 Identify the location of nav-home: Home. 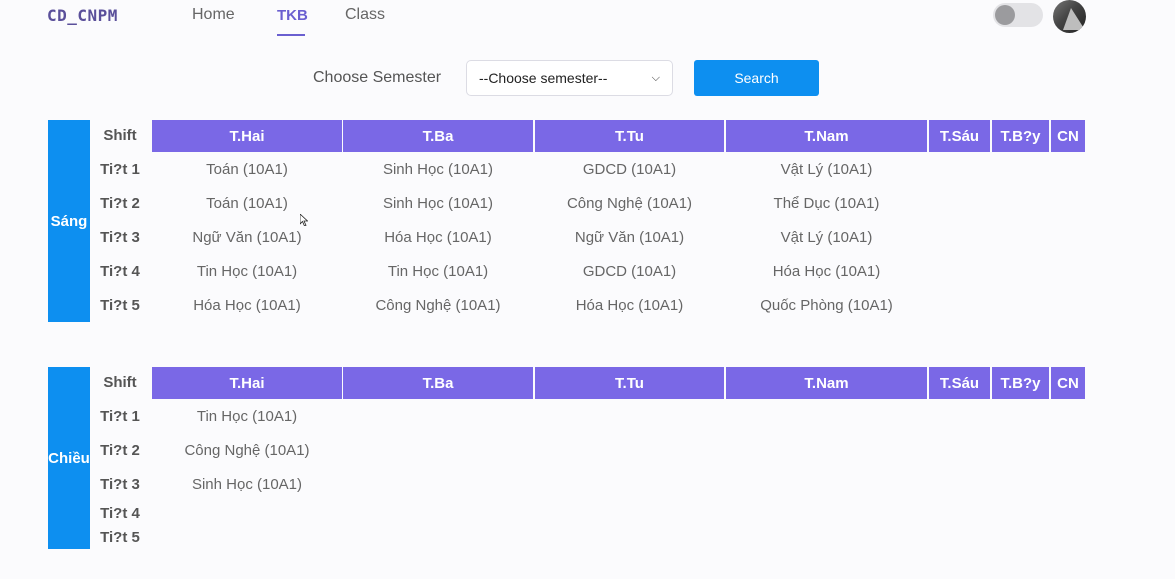
(213, 15).